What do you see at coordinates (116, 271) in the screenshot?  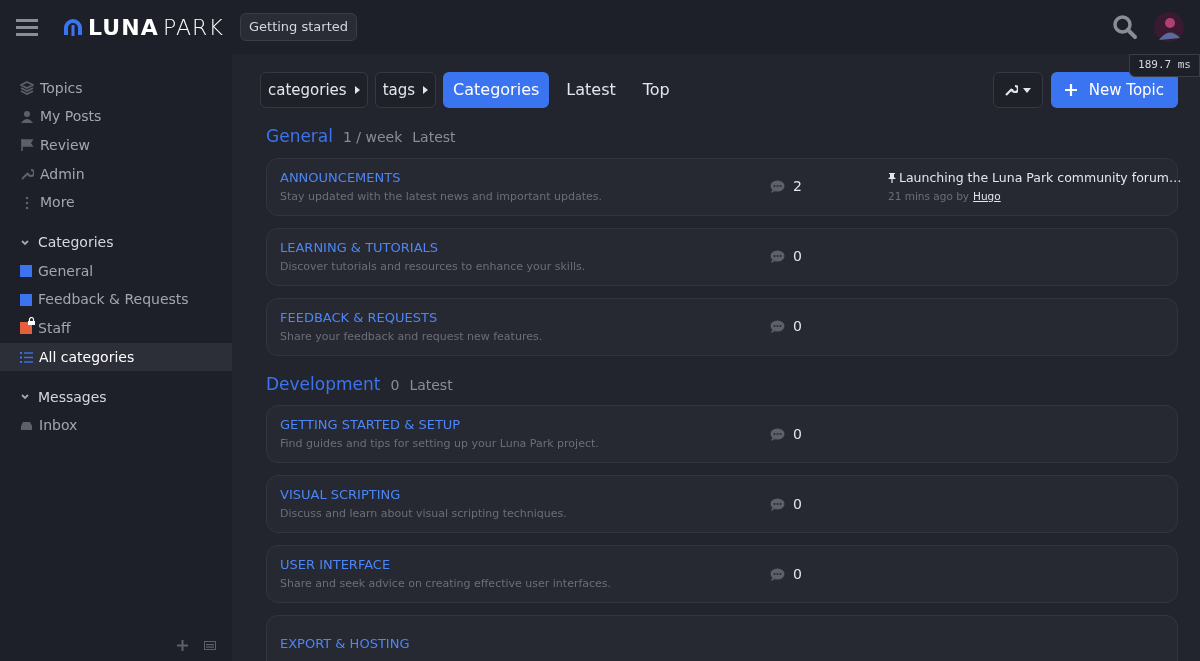 I see `sidebar-item: General` at bounding box center [116, 271].